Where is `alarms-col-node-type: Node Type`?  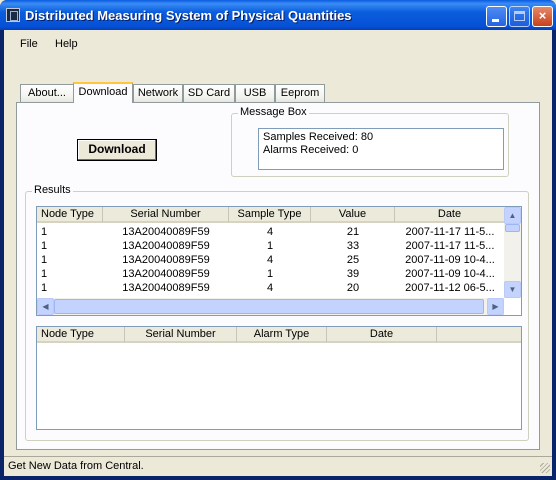 alarms-col-node-type: Node Type is located at coordinates (81, 335).